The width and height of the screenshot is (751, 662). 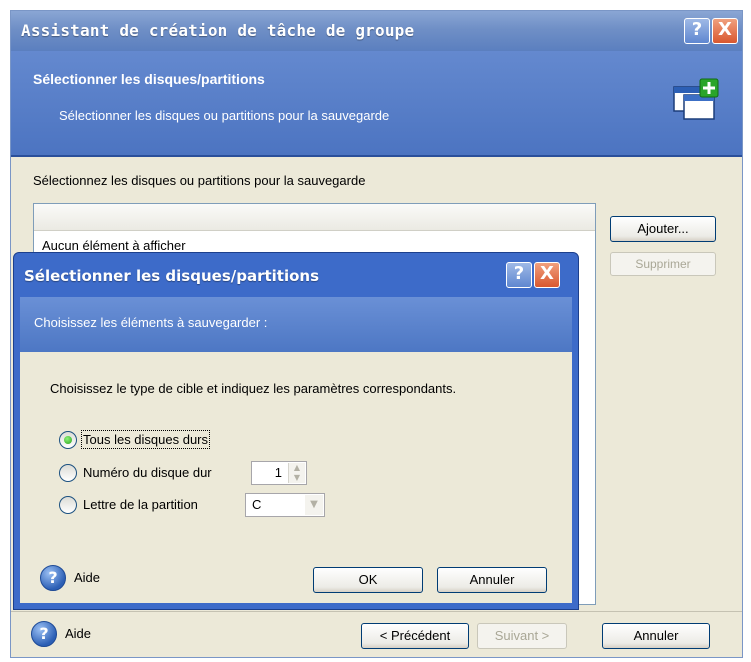 I want to click on list-header, so click(x=314, y=217).